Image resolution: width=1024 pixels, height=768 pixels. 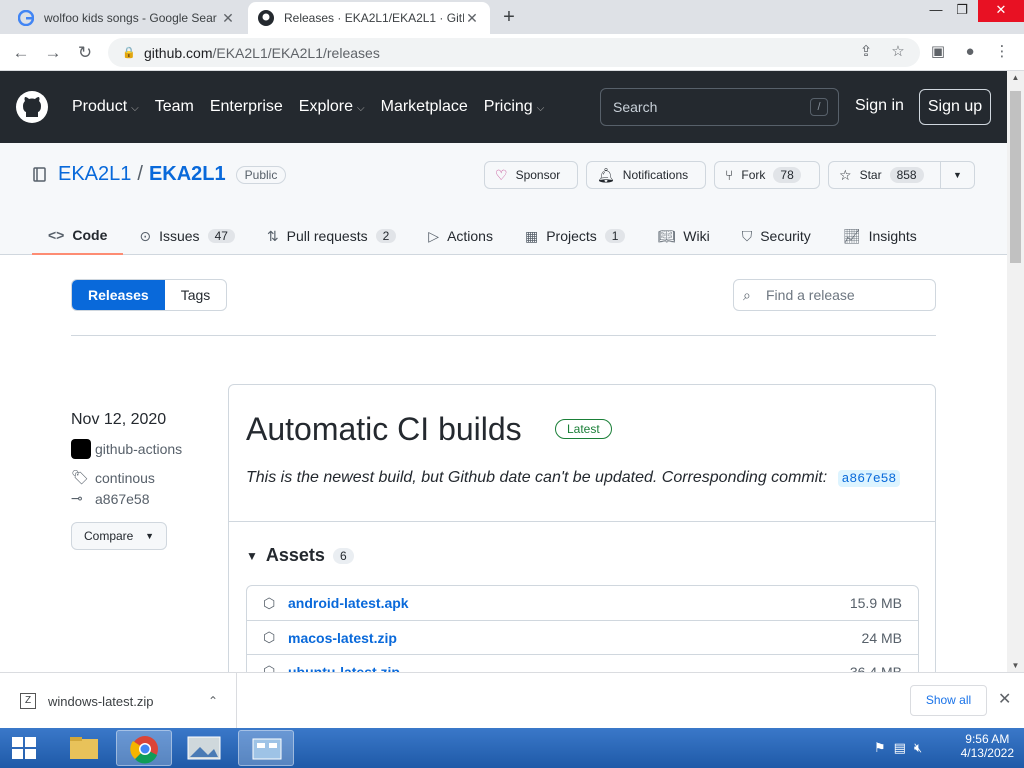 What do you see at coordinates (213, 701) in the screenshot?
I see `chevron-up-icon: ⌃` at bounding box center [213, 701].